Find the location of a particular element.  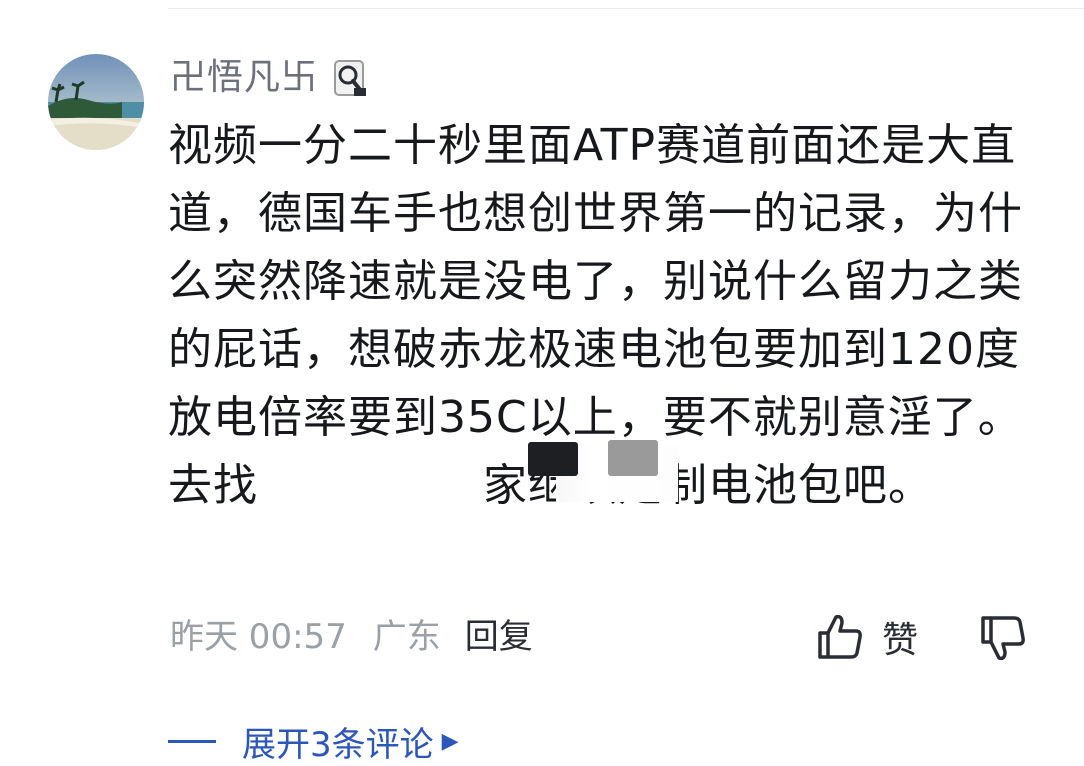

expand-replies-label: 展开3条评论 is located at coordinates (338, 744).